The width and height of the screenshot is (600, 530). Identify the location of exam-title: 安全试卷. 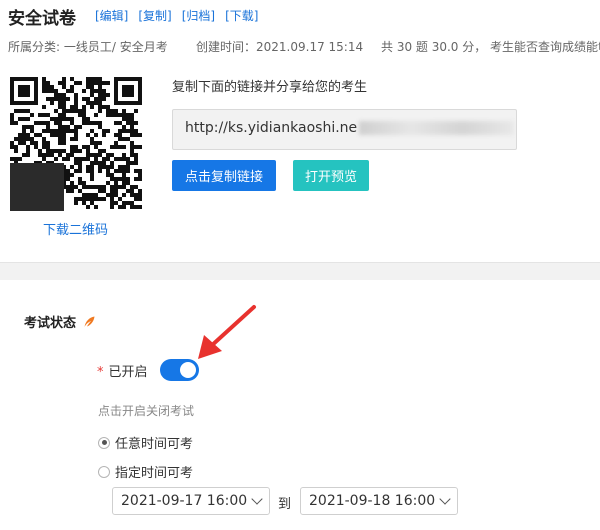
(42, 19).